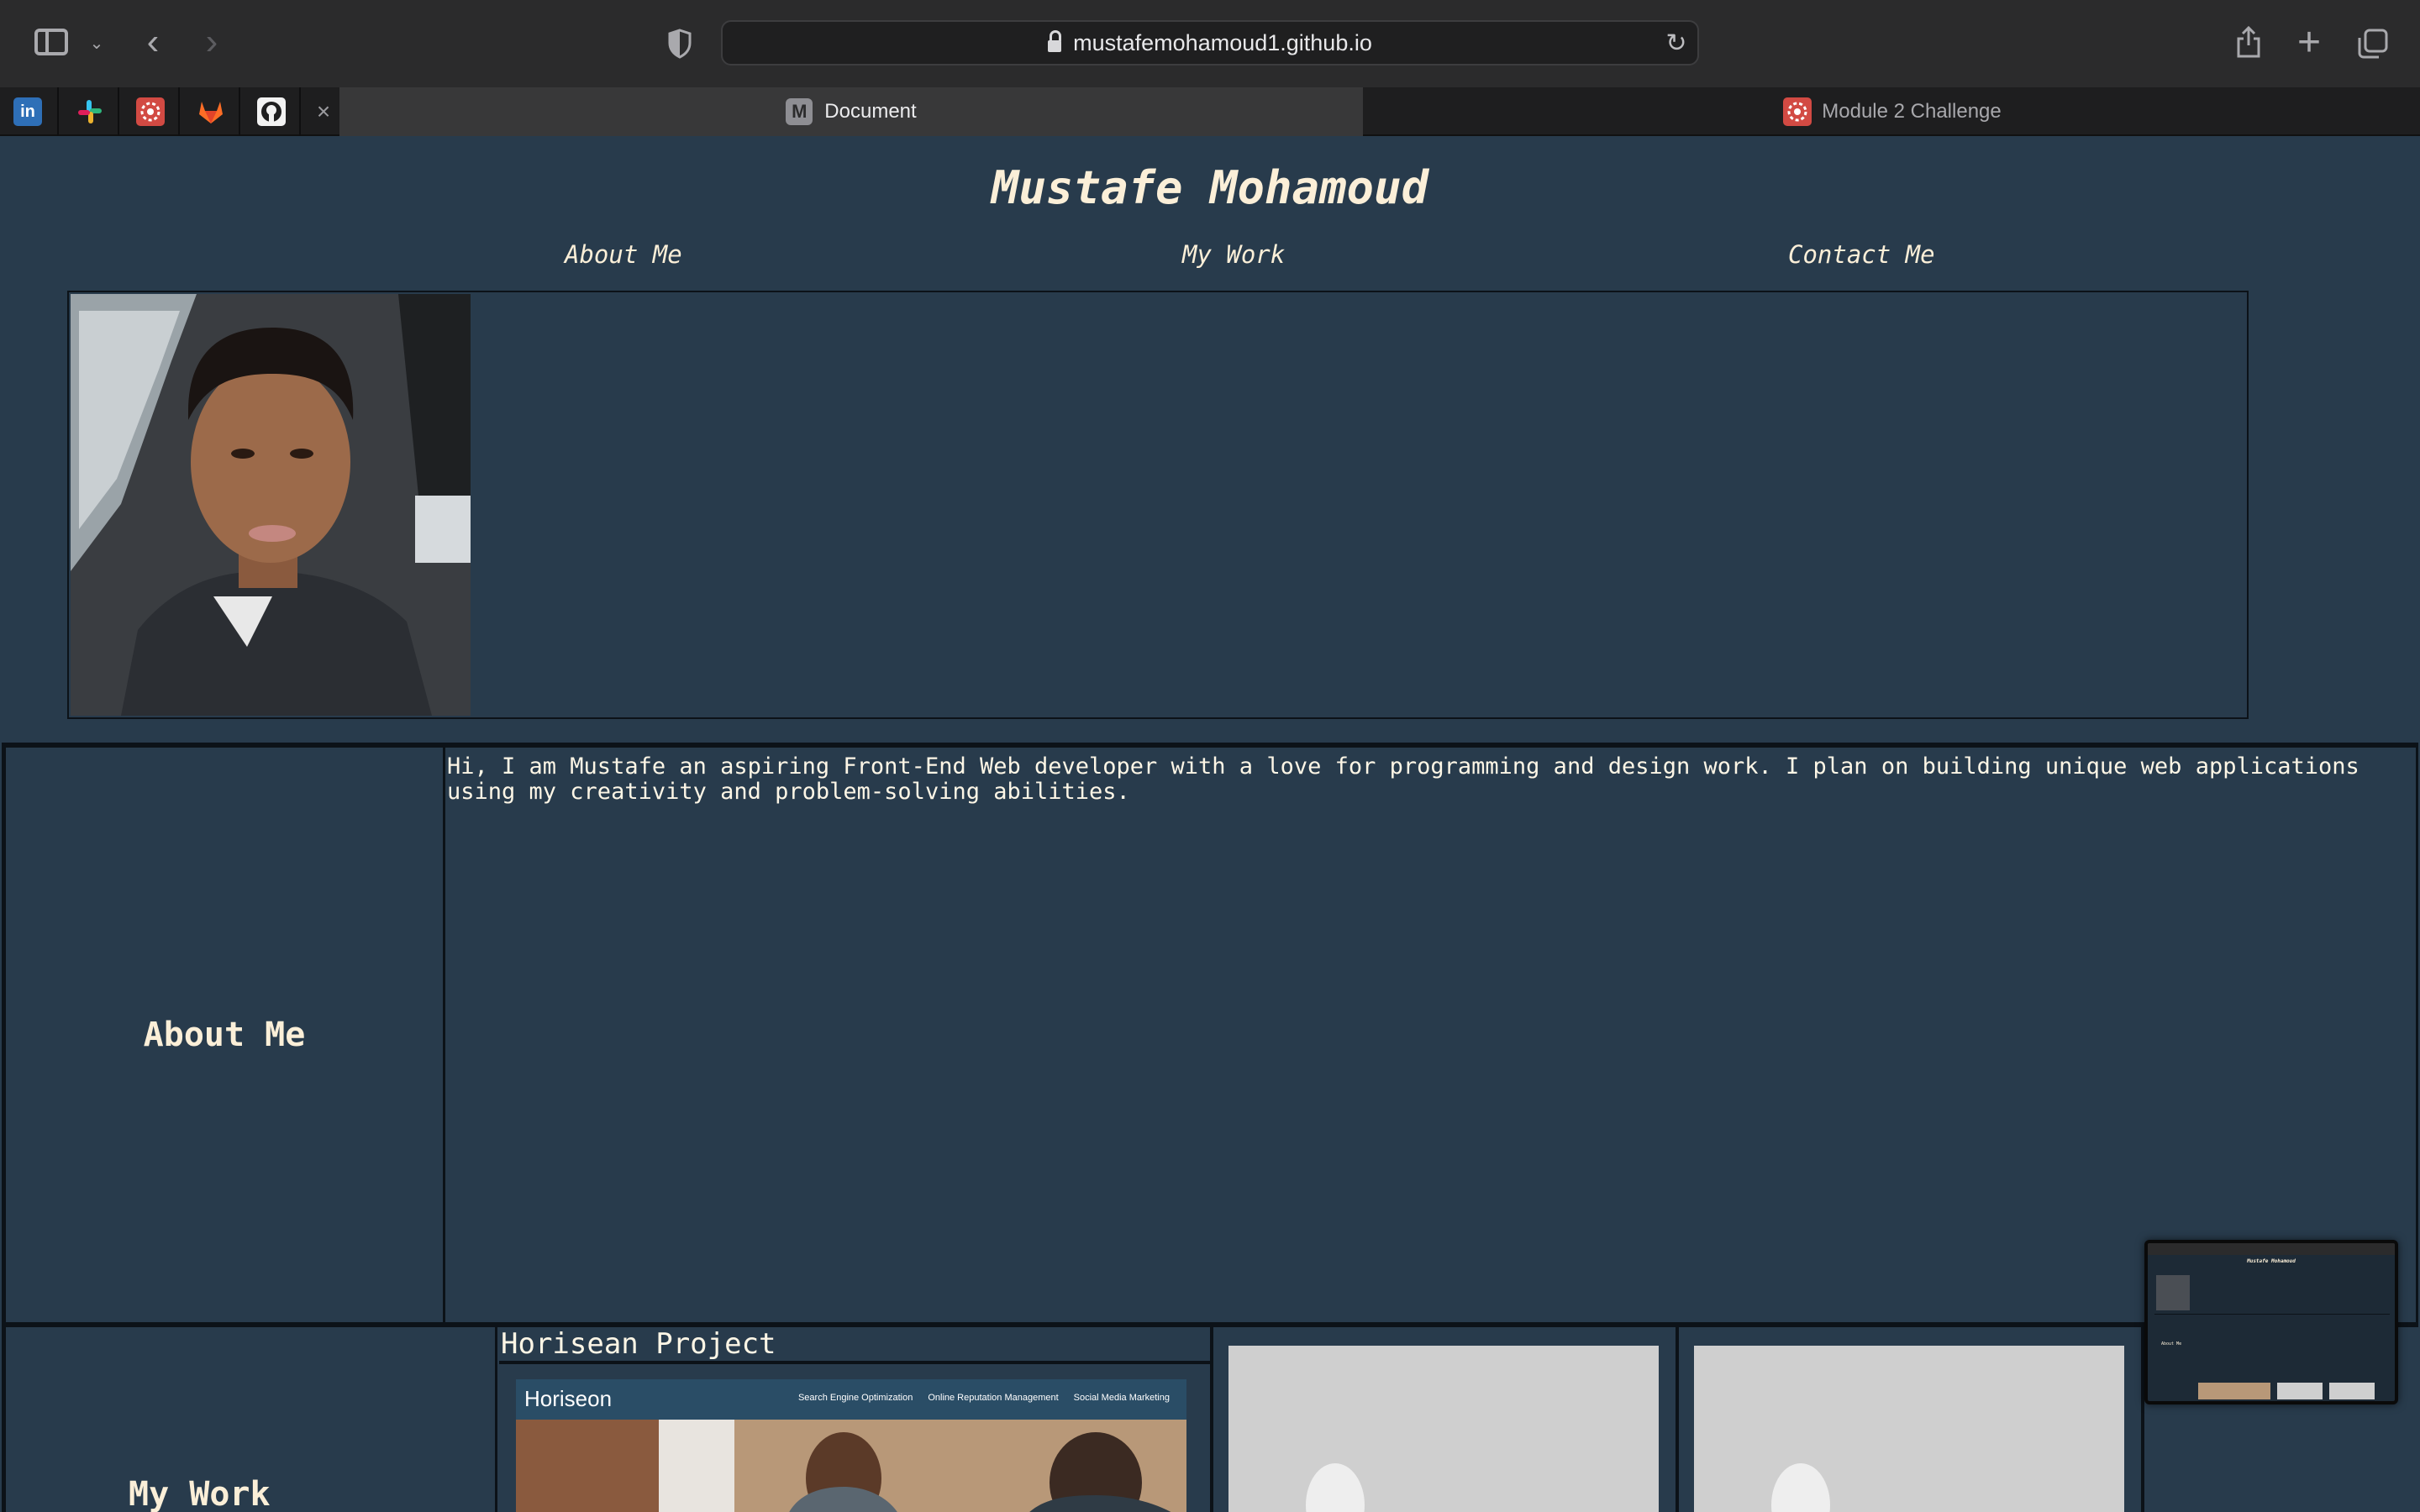  Describe the element at coordinates (2248, 42) in the screenshot. I see `share-icon` at that location.